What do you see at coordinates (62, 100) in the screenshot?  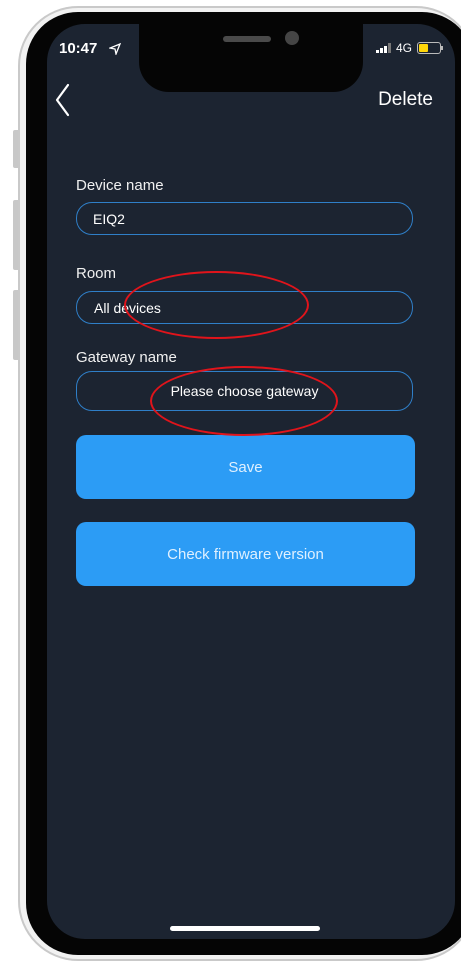 I see `back-chevron-icon` at bounding box center [62, 100].